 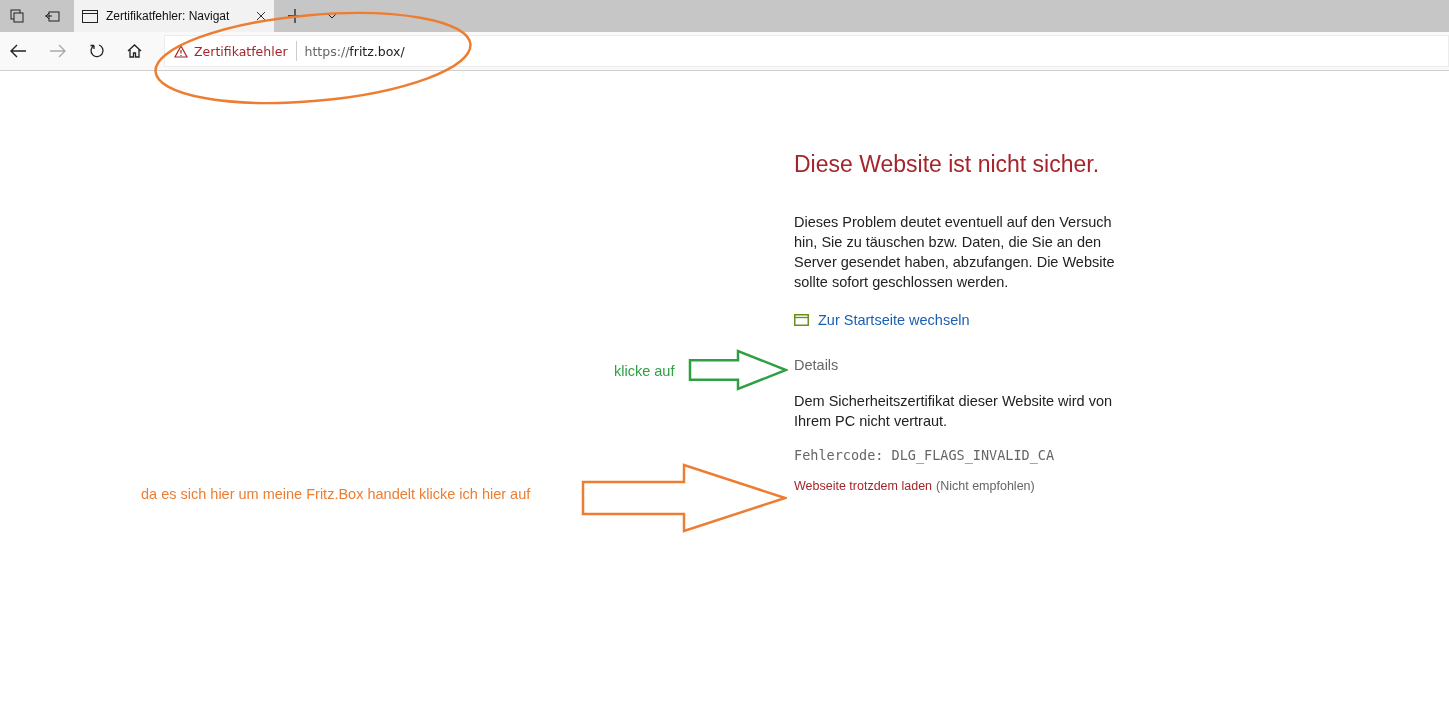 I want to click on page-heading: Diese Website ist nicht sicher., so click(x=947, y=164).